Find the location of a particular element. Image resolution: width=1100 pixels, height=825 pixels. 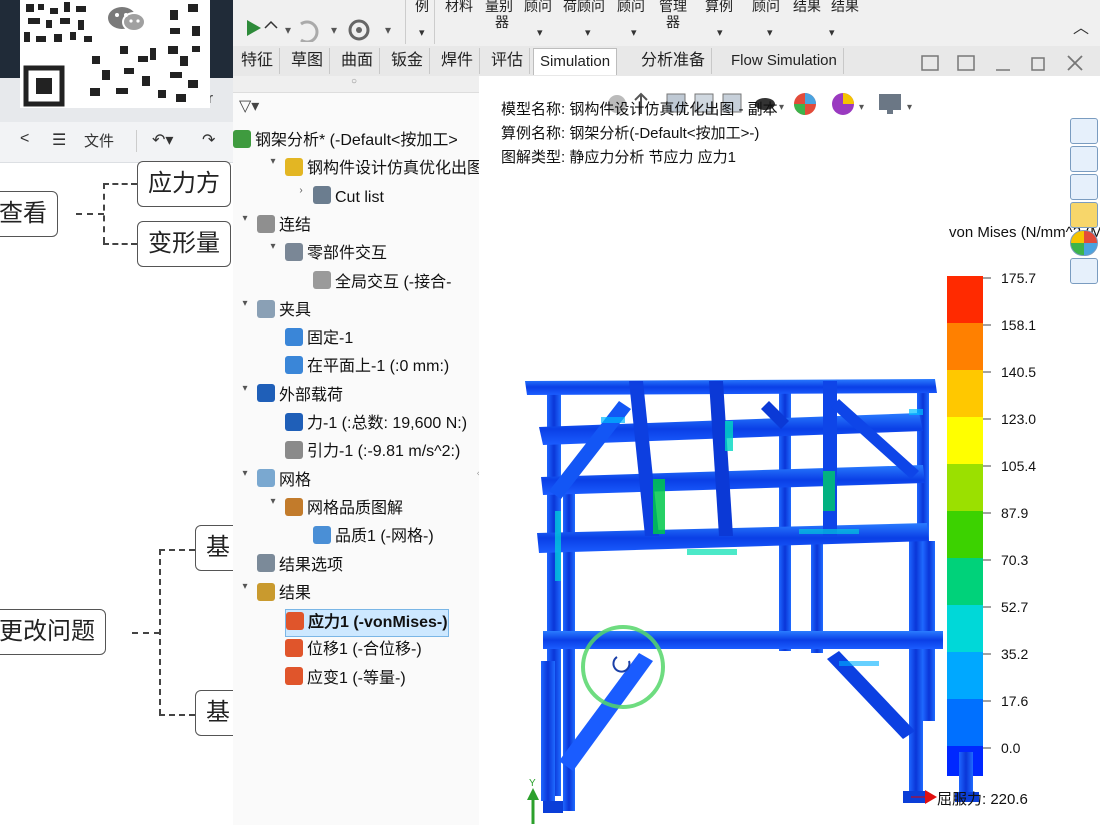

undo-icon: ↶▾ is located at coordinates (162, 140).